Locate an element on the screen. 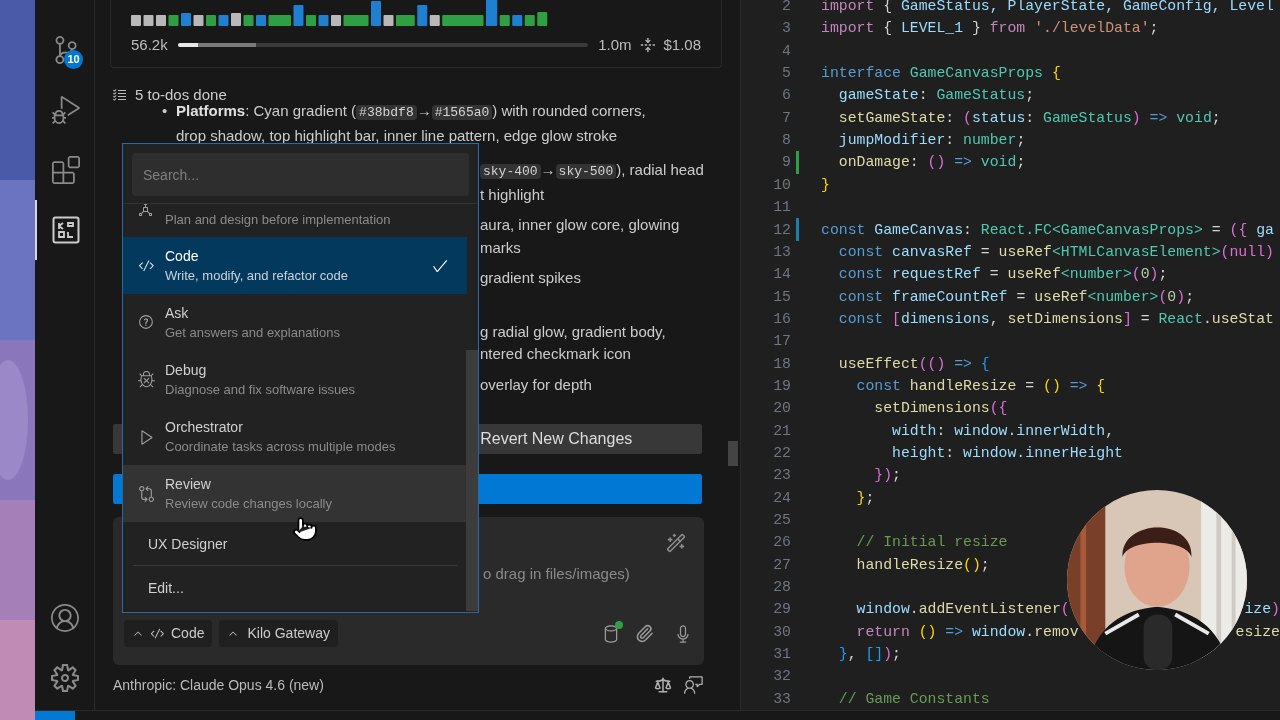 The height and width of the screenshot is (720, 1280). code-line: handleResize(); is located at coordinates (922, 565).